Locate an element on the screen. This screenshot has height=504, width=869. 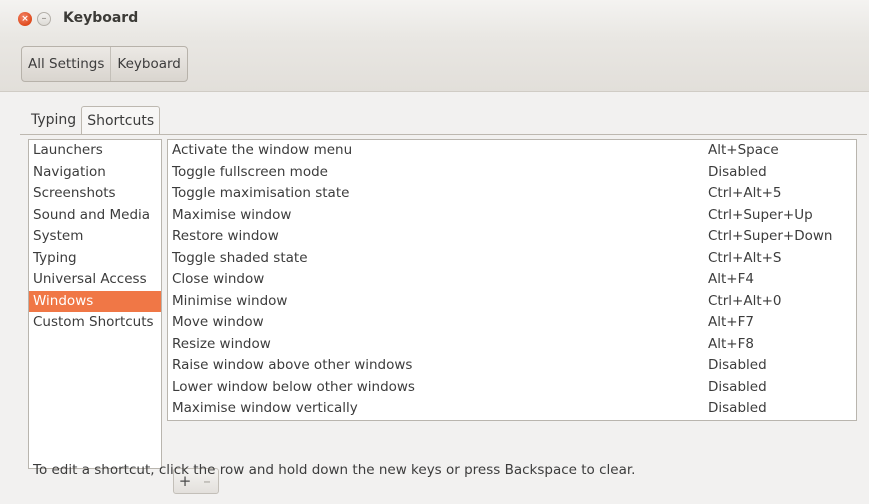
tab-shortcuts: Shortcuts is located at coordinates (121, 120).